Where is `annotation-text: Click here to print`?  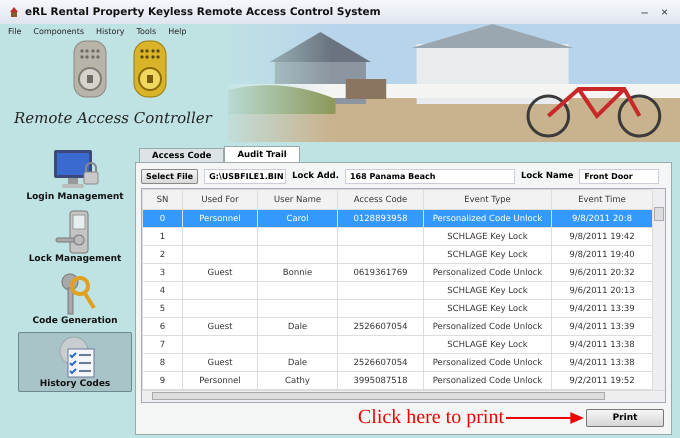 annotation-text: Click here to print is located at coordinates (431, 417).